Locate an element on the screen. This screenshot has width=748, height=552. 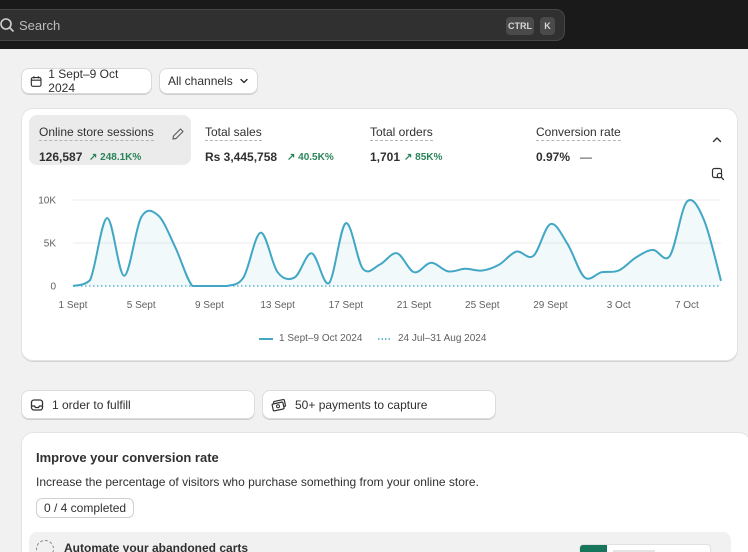
metric-delta: ↗ 248.1K% is located at coordinates (115, 157).